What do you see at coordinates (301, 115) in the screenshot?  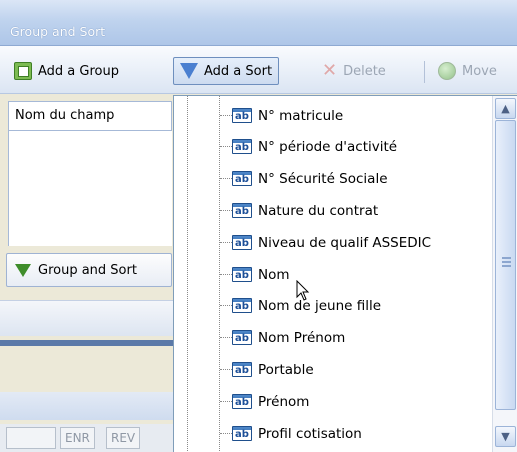 I see `field-item-label: N° matricule` at bounding box center [301, 115].